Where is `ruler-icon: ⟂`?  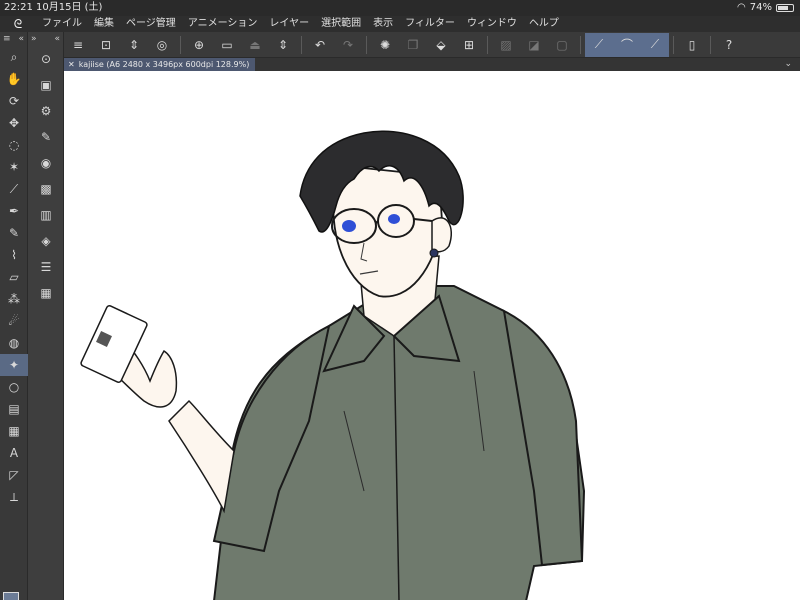
ruler-icon: ⟂ is located at coordinates (14, 497).